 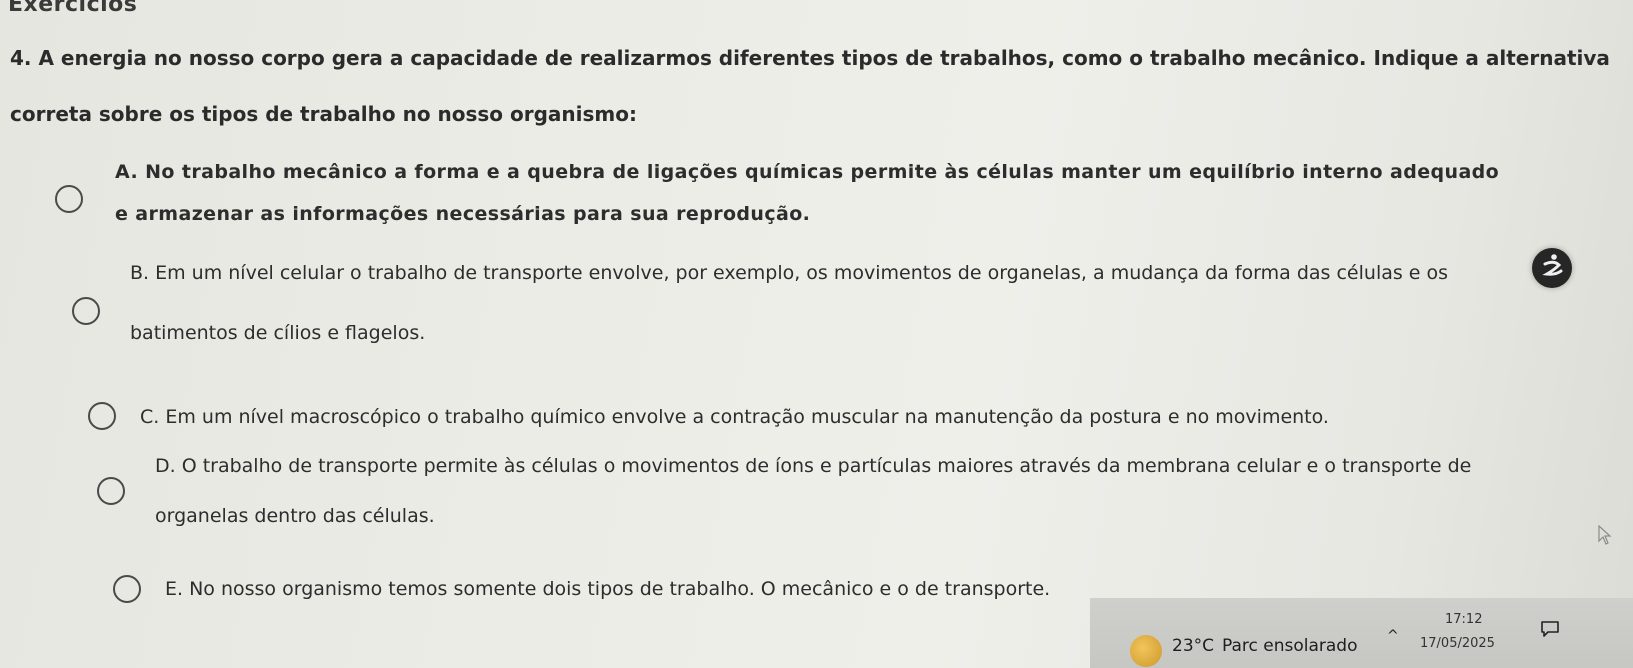 I want to click on chevron-up-icon: ^, so click(x=1393, y=636).